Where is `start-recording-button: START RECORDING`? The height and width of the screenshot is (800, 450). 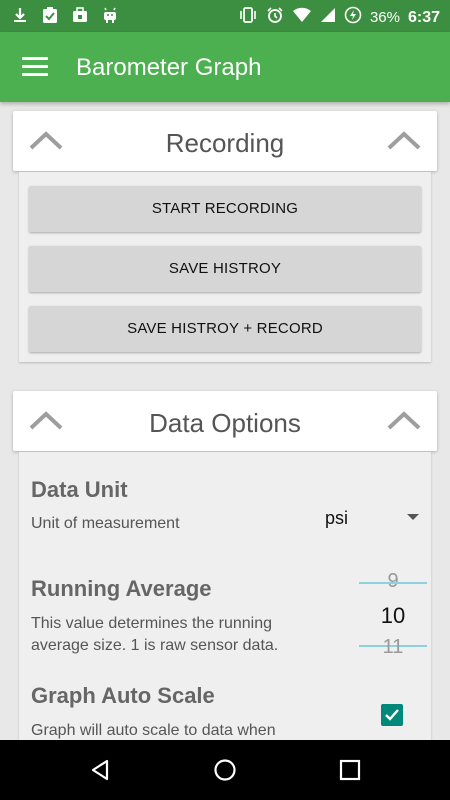
start-recording-button: START RECORDING is located at coordinates (225, 209).